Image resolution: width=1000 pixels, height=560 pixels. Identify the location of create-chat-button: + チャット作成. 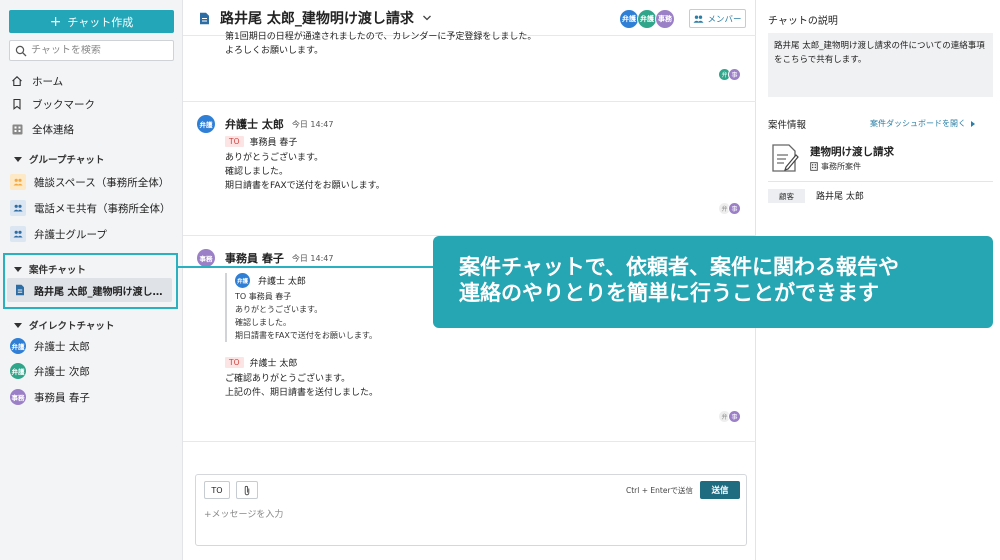
(91, 21).